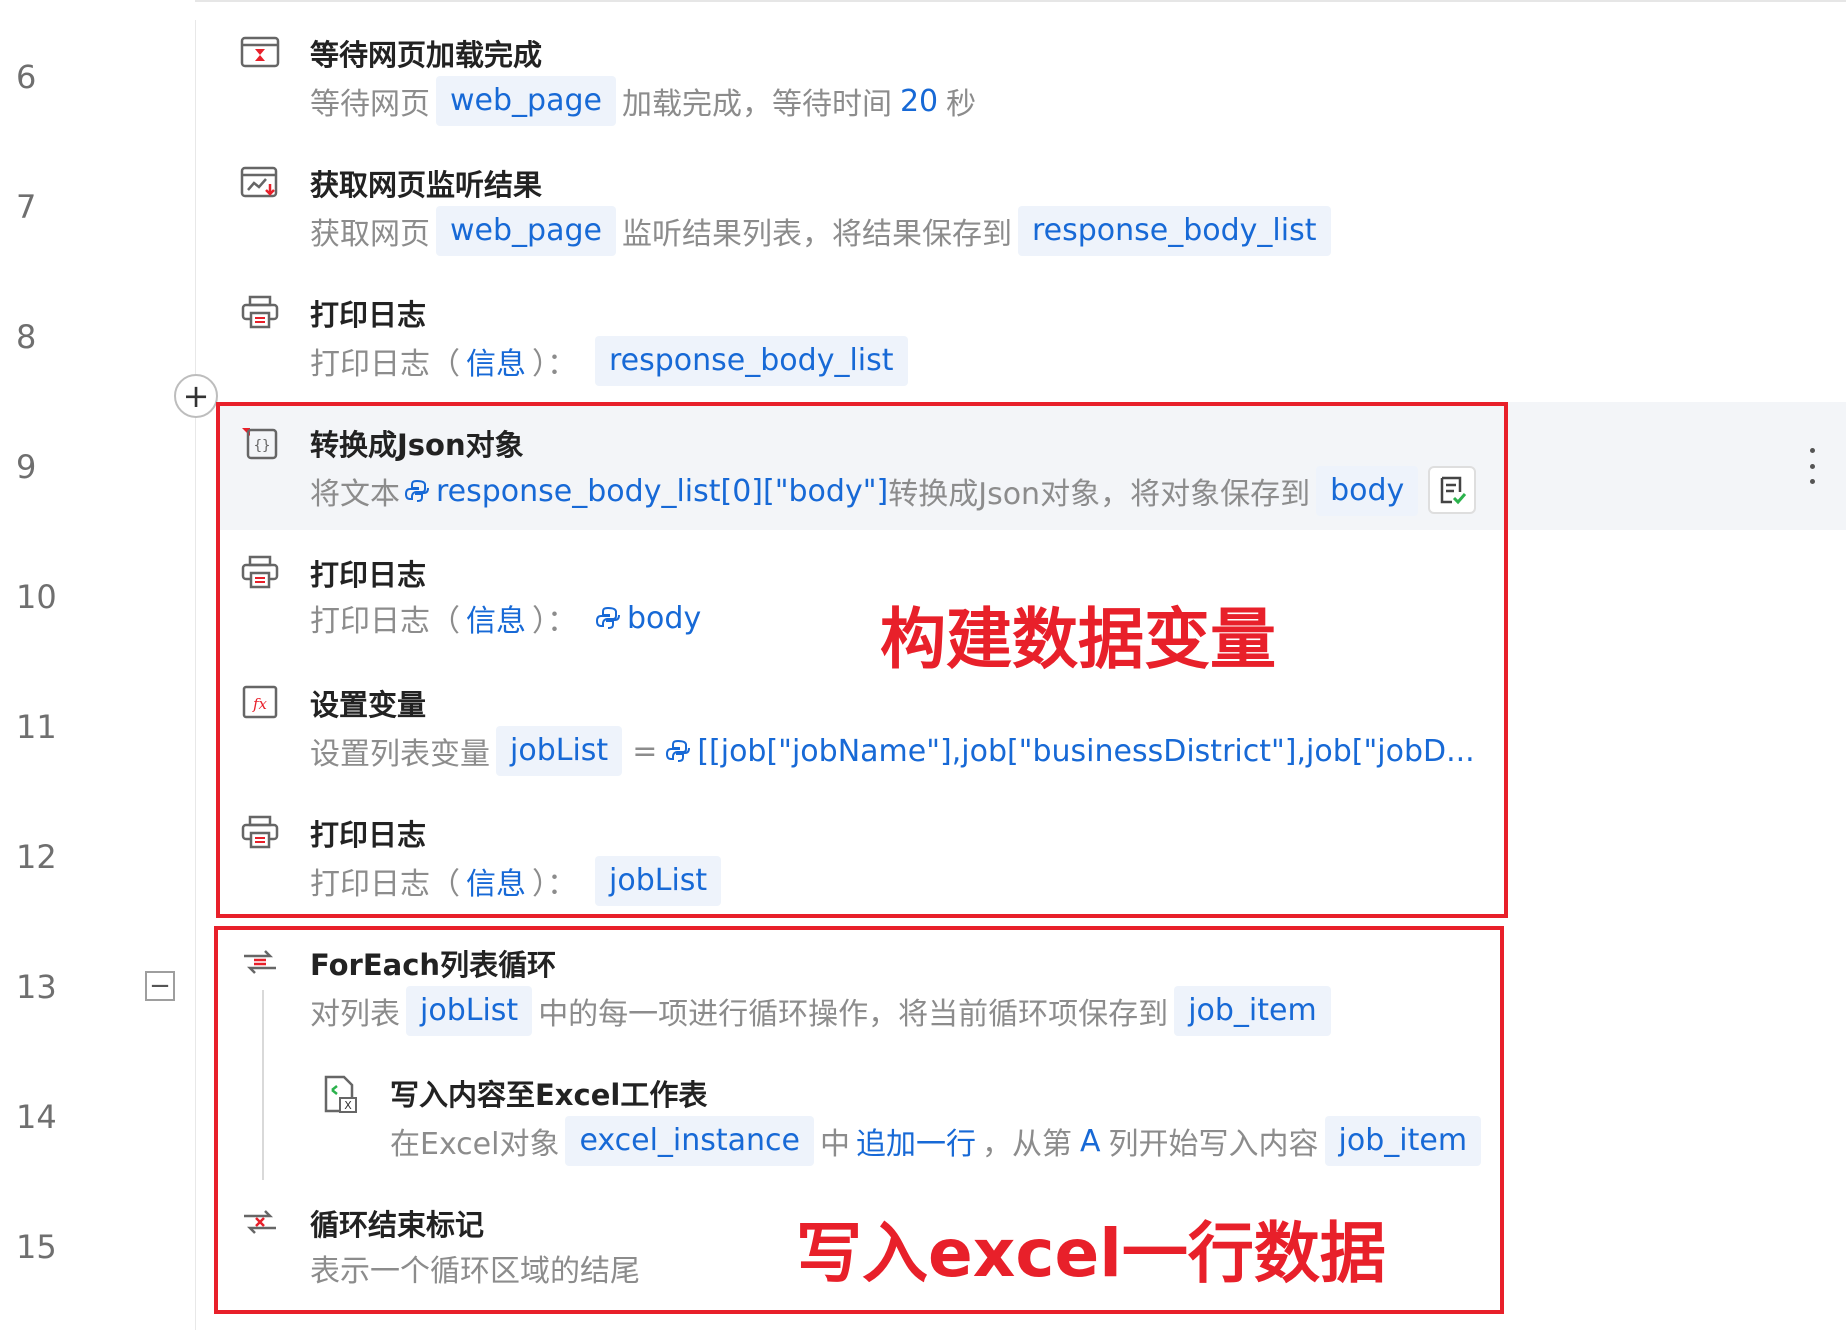 The width and height of the screenshot is (1846, 1330). Describe the element at coordinates (259, 182) in the screenshot. I see `browser-chart-icon` at that location.